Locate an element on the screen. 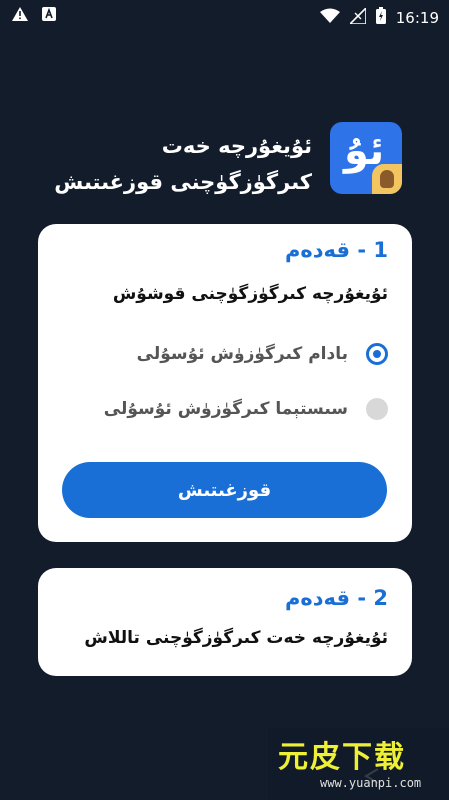 The height and width of the screenshot is (800, 449). sim-signal-icon is located at coordinates (357, 16).